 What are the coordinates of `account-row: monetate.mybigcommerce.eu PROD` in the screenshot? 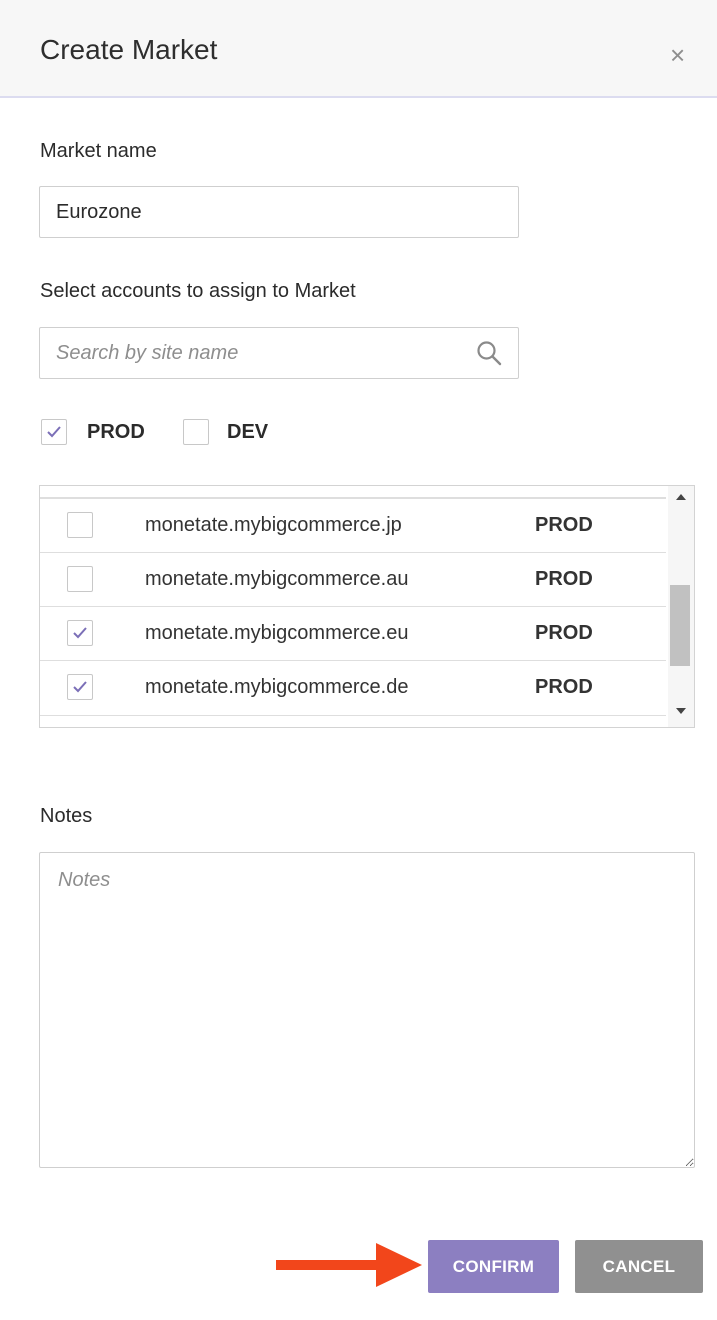 It's located at (353, 633).